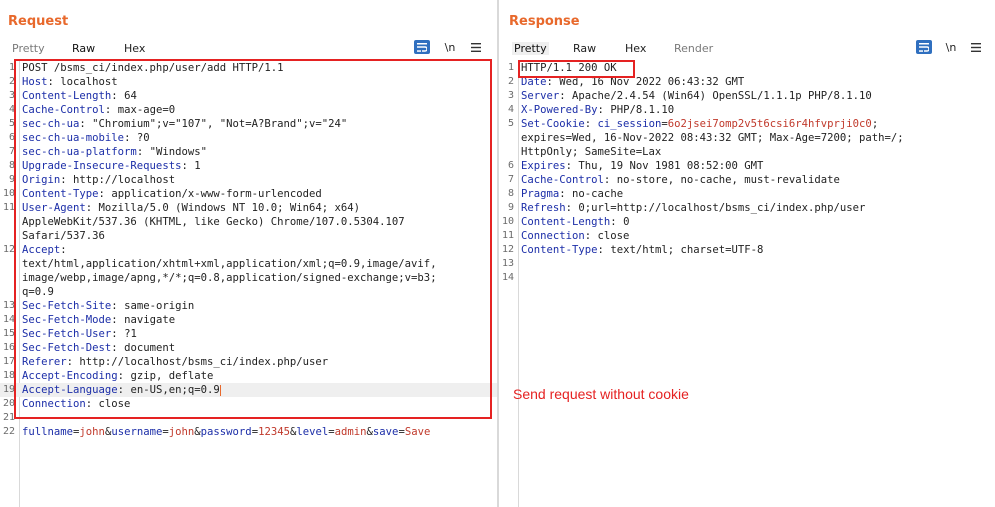 This screenshot has height=507, width=995. What do you see at coordinates (598, 194) in the screenshot?
I see `header-value: no-cache` at bounding box center [598, 194].